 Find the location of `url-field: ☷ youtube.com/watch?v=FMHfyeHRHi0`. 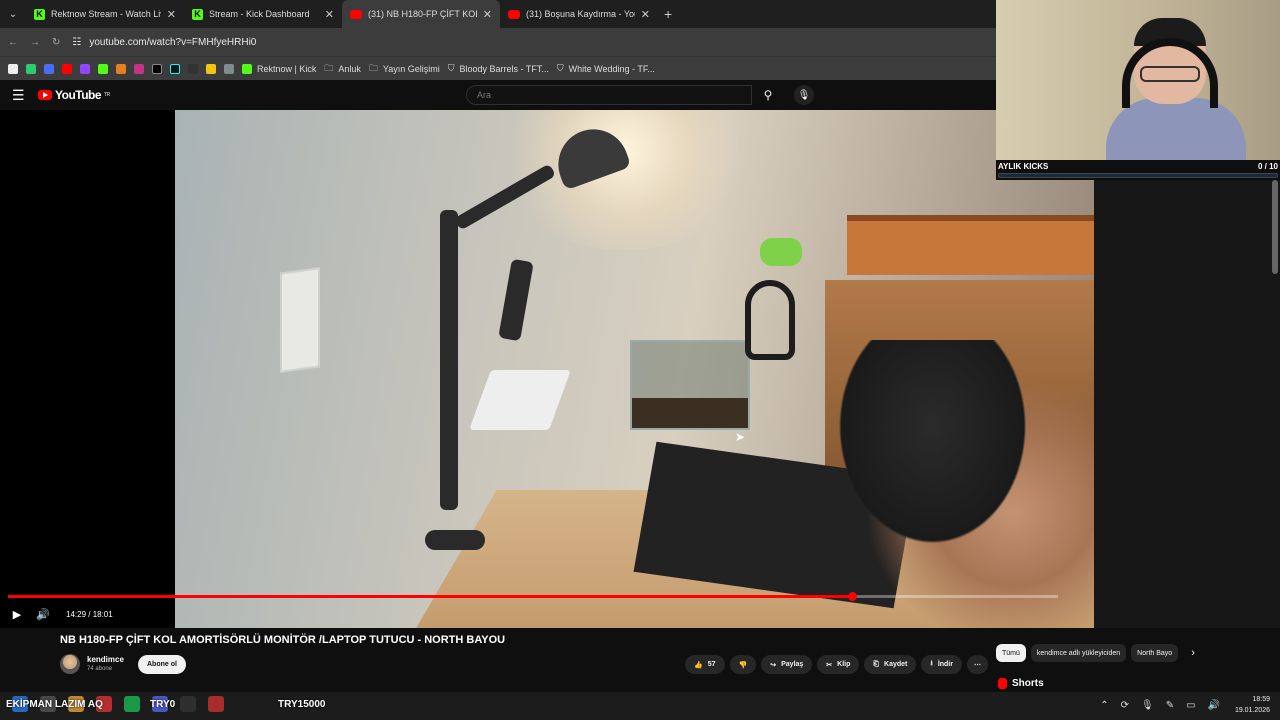

url-field: ☷ youtube.com/watch?v=FMHfyeHRHi0 is located at coordinates (530, 42).